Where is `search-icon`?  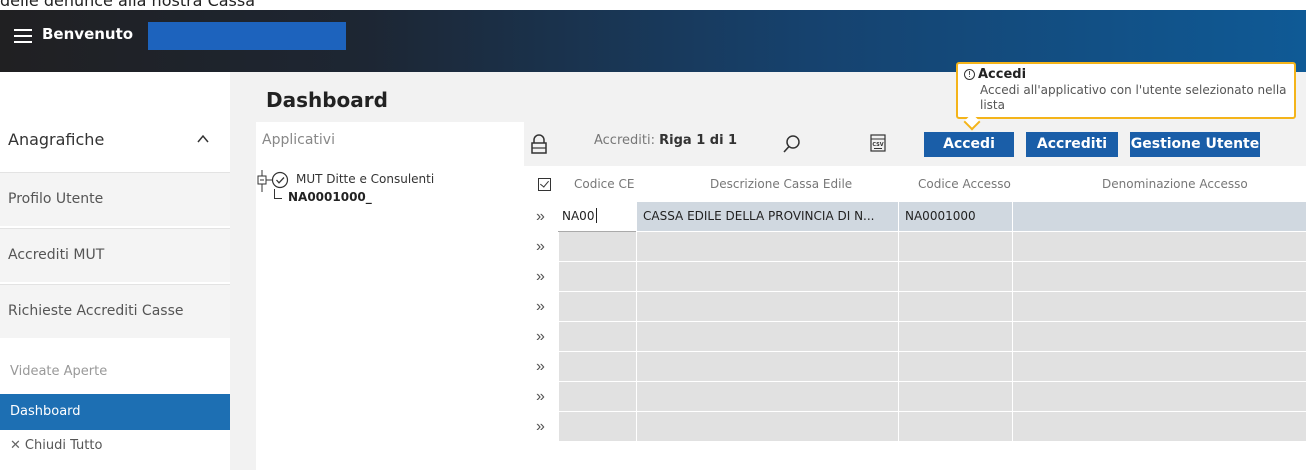
search-icon is located at coordinates (792, 144).